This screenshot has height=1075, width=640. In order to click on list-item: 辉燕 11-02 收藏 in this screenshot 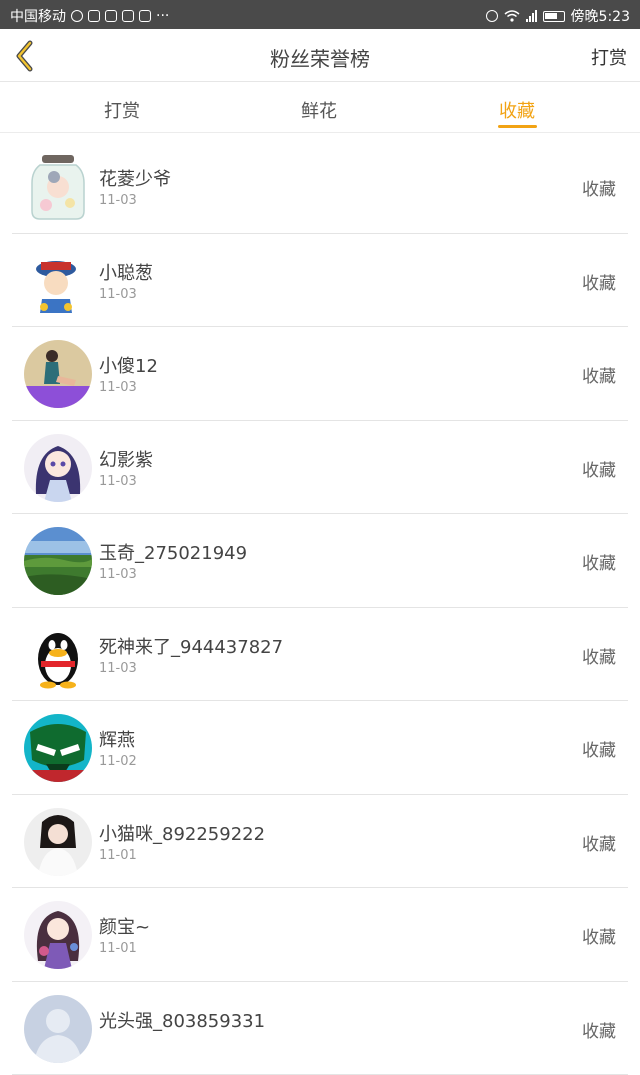, I will do `click(320, 748)`.